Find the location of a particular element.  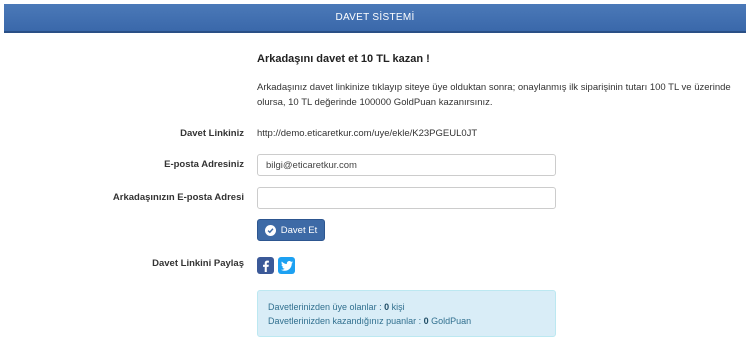

points-stat-prefix: Davetlerinizden kazandığınız puanlar : is located at coordinates (345, 321).